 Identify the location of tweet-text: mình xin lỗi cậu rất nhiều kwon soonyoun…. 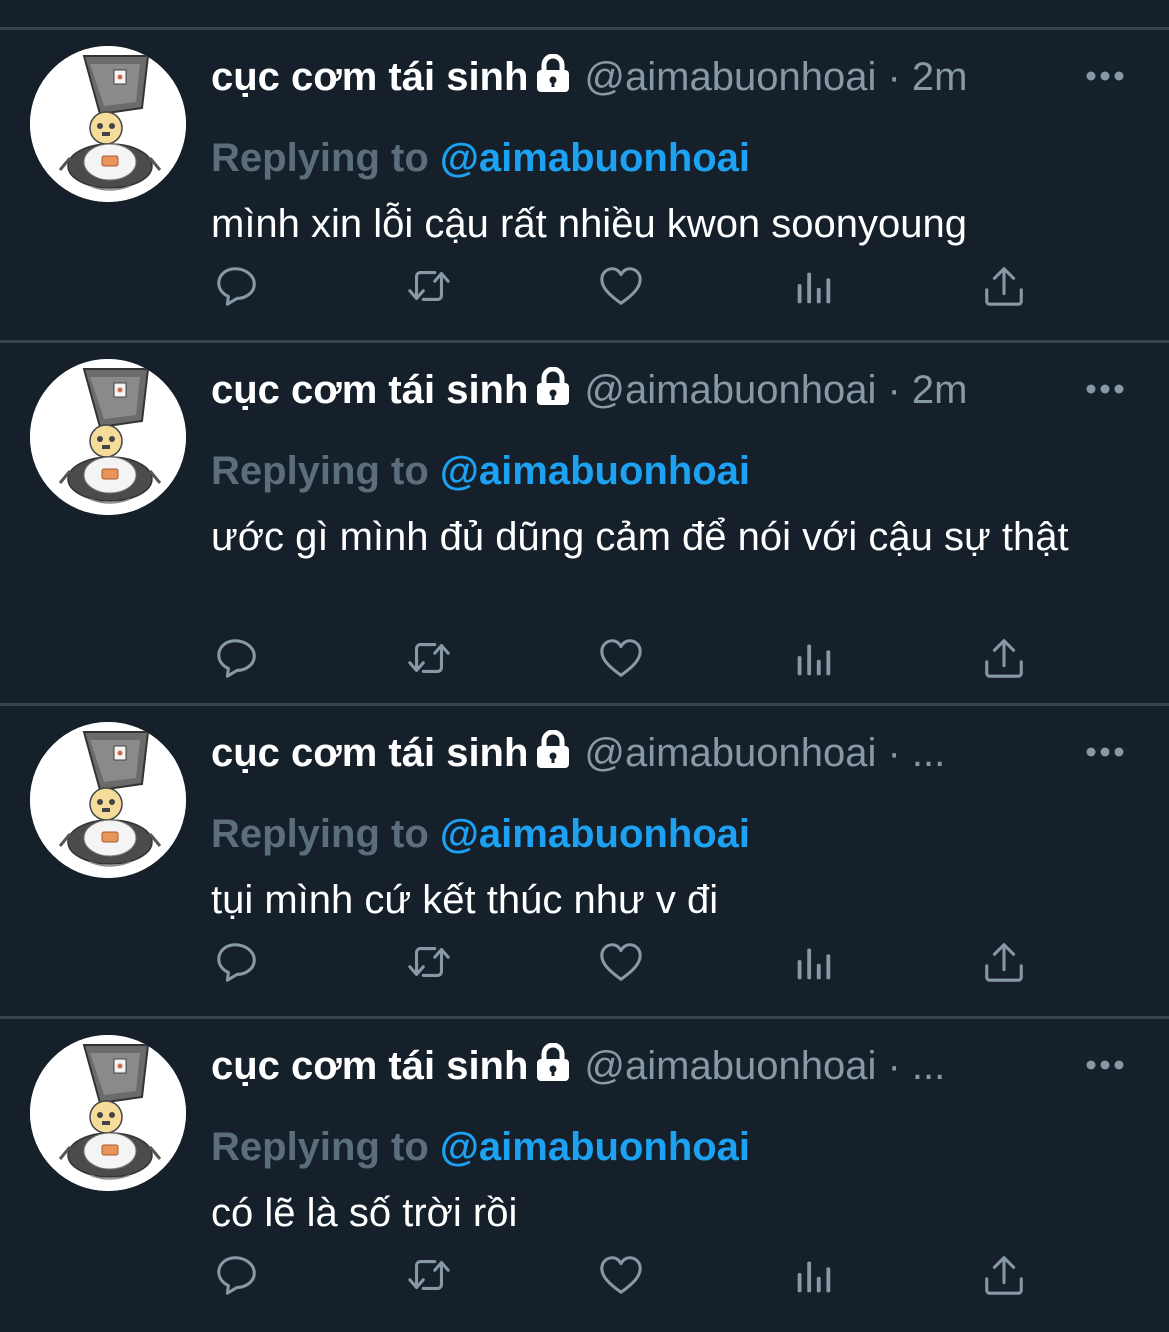
(589, 224).